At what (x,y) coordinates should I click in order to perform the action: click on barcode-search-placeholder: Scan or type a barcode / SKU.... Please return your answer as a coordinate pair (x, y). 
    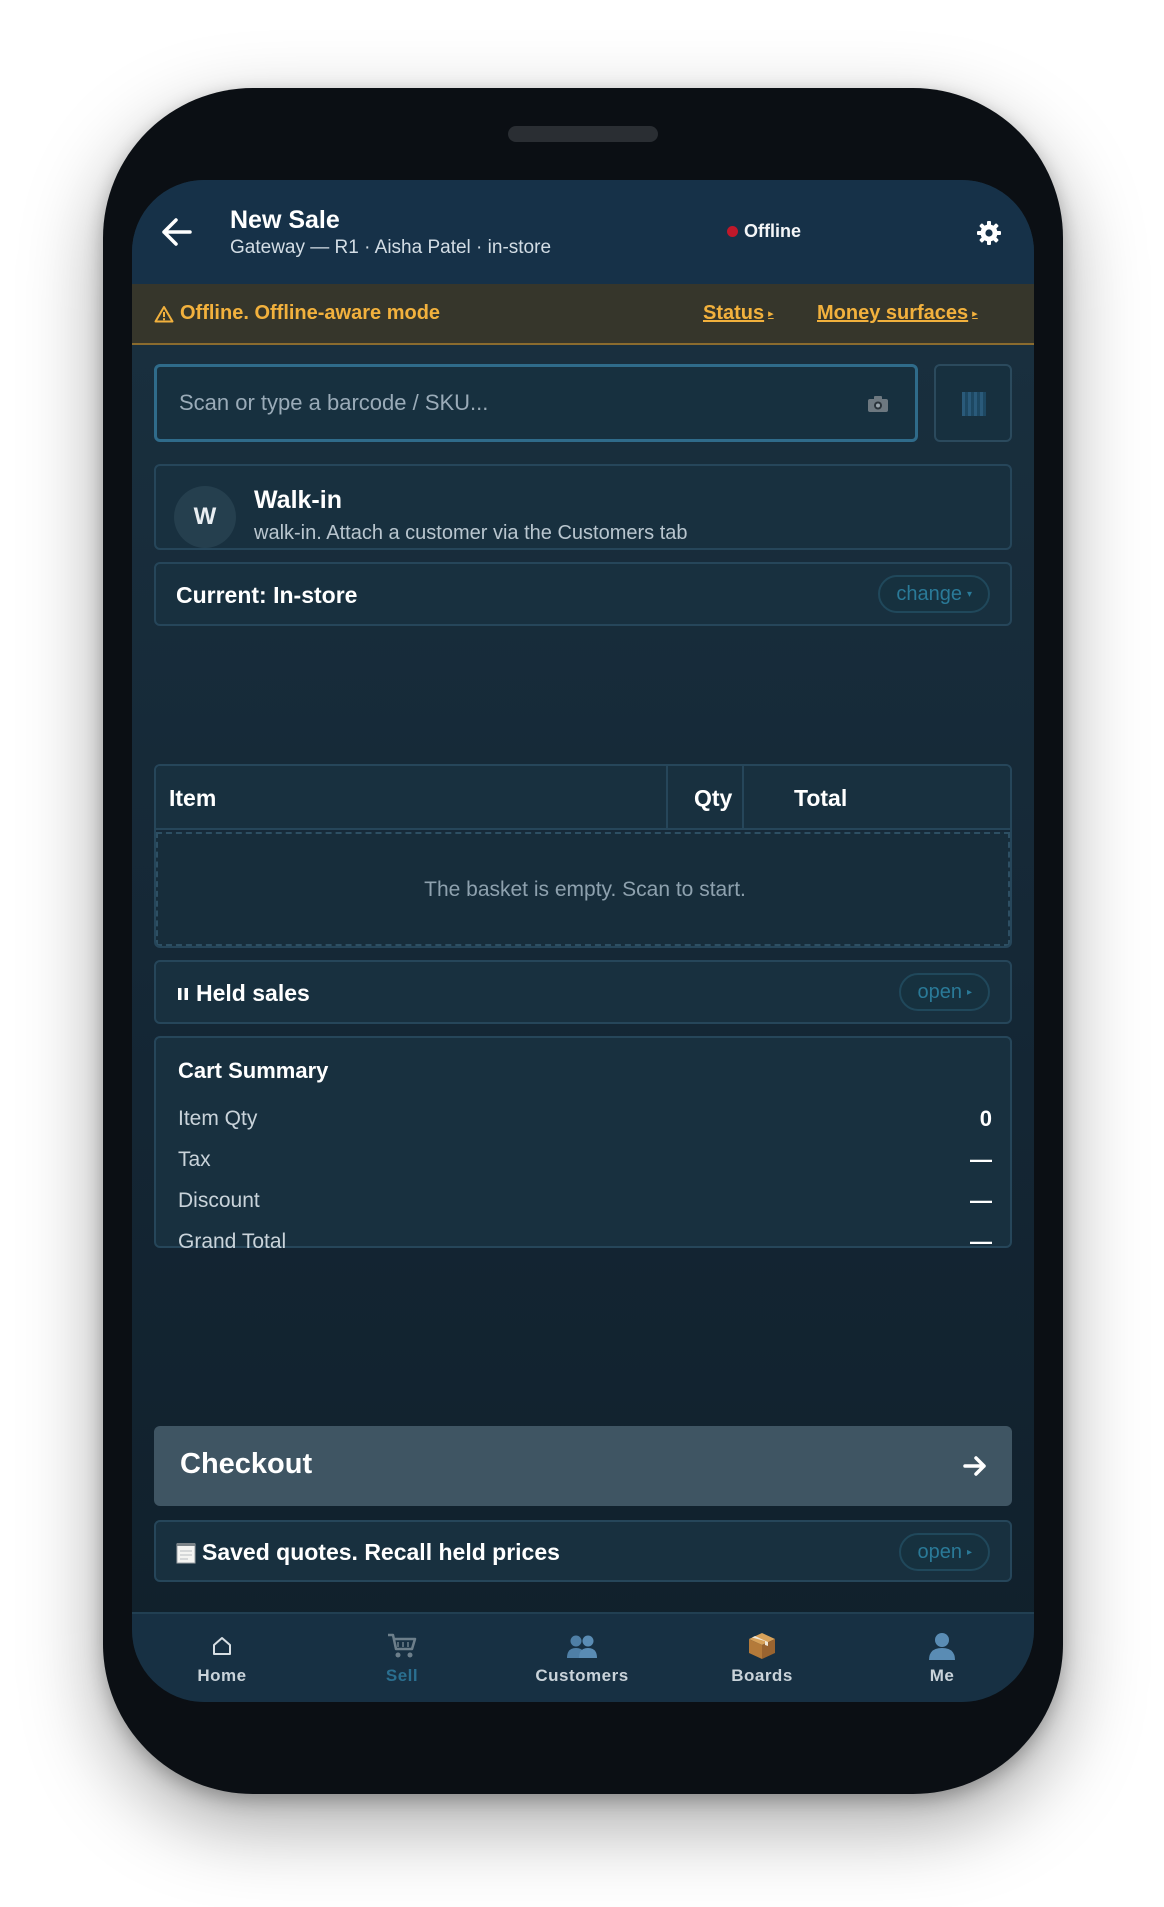
    Looking at the image, I should click on (334, 402).